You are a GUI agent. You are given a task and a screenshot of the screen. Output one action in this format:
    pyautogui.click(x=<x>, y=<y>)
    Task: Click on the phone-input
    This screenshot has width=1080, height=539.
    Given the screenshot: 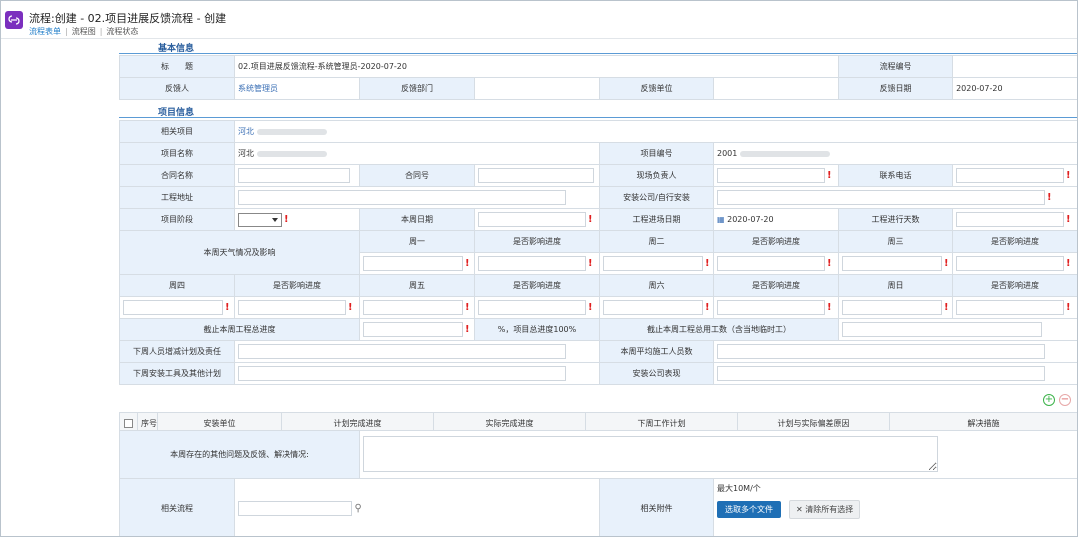 What is the action you would take?
    pyautogui.click(x=1010, y=175)
    